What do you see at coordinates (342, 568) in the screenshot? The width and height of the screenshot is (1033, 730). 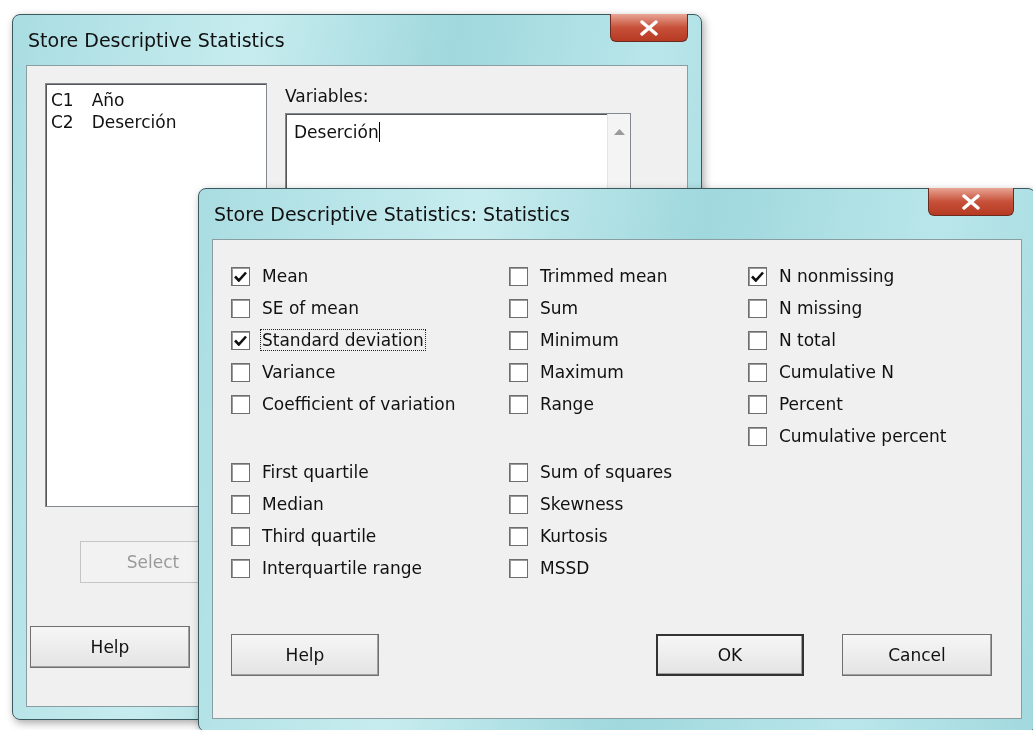 I see `checkbox-label: Interquartile range` at bounding box center [342, 568].